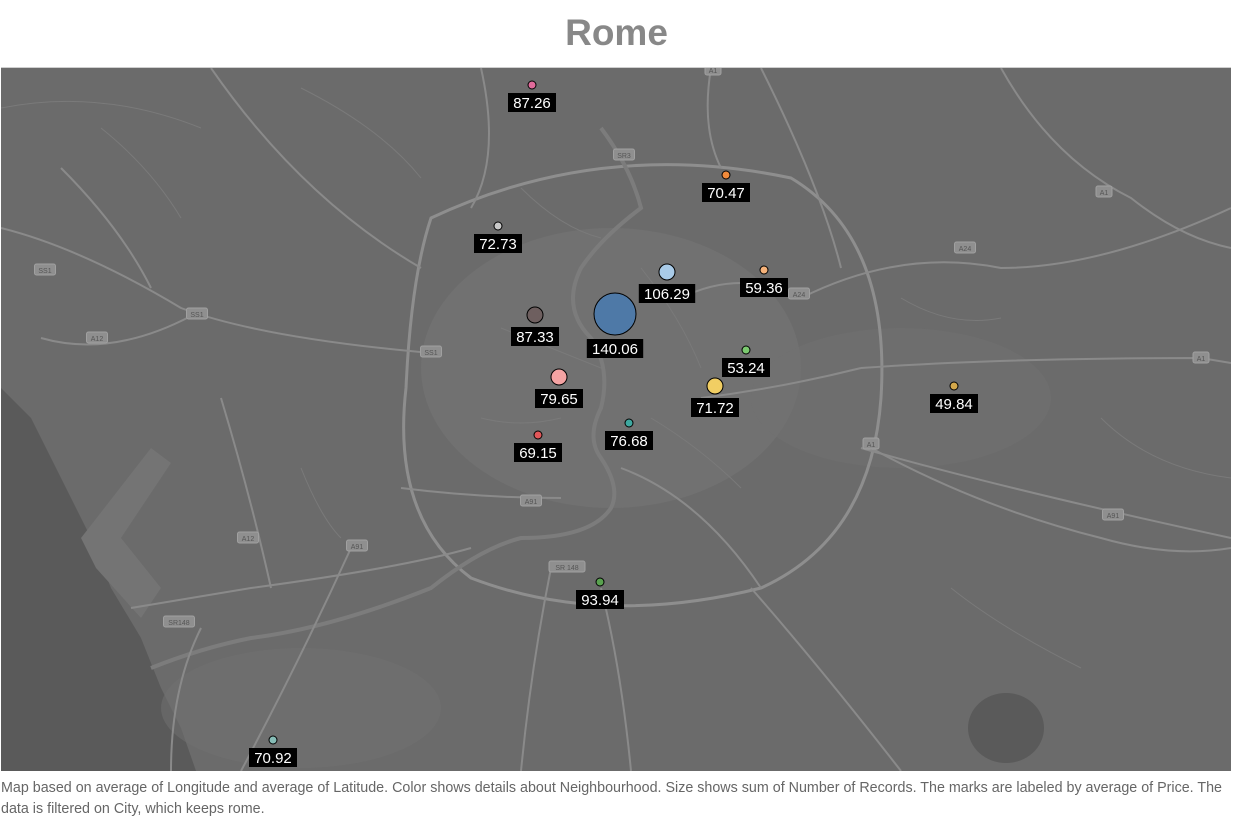  I want to click on mark-price-label: 87.33, so click(535, 337).